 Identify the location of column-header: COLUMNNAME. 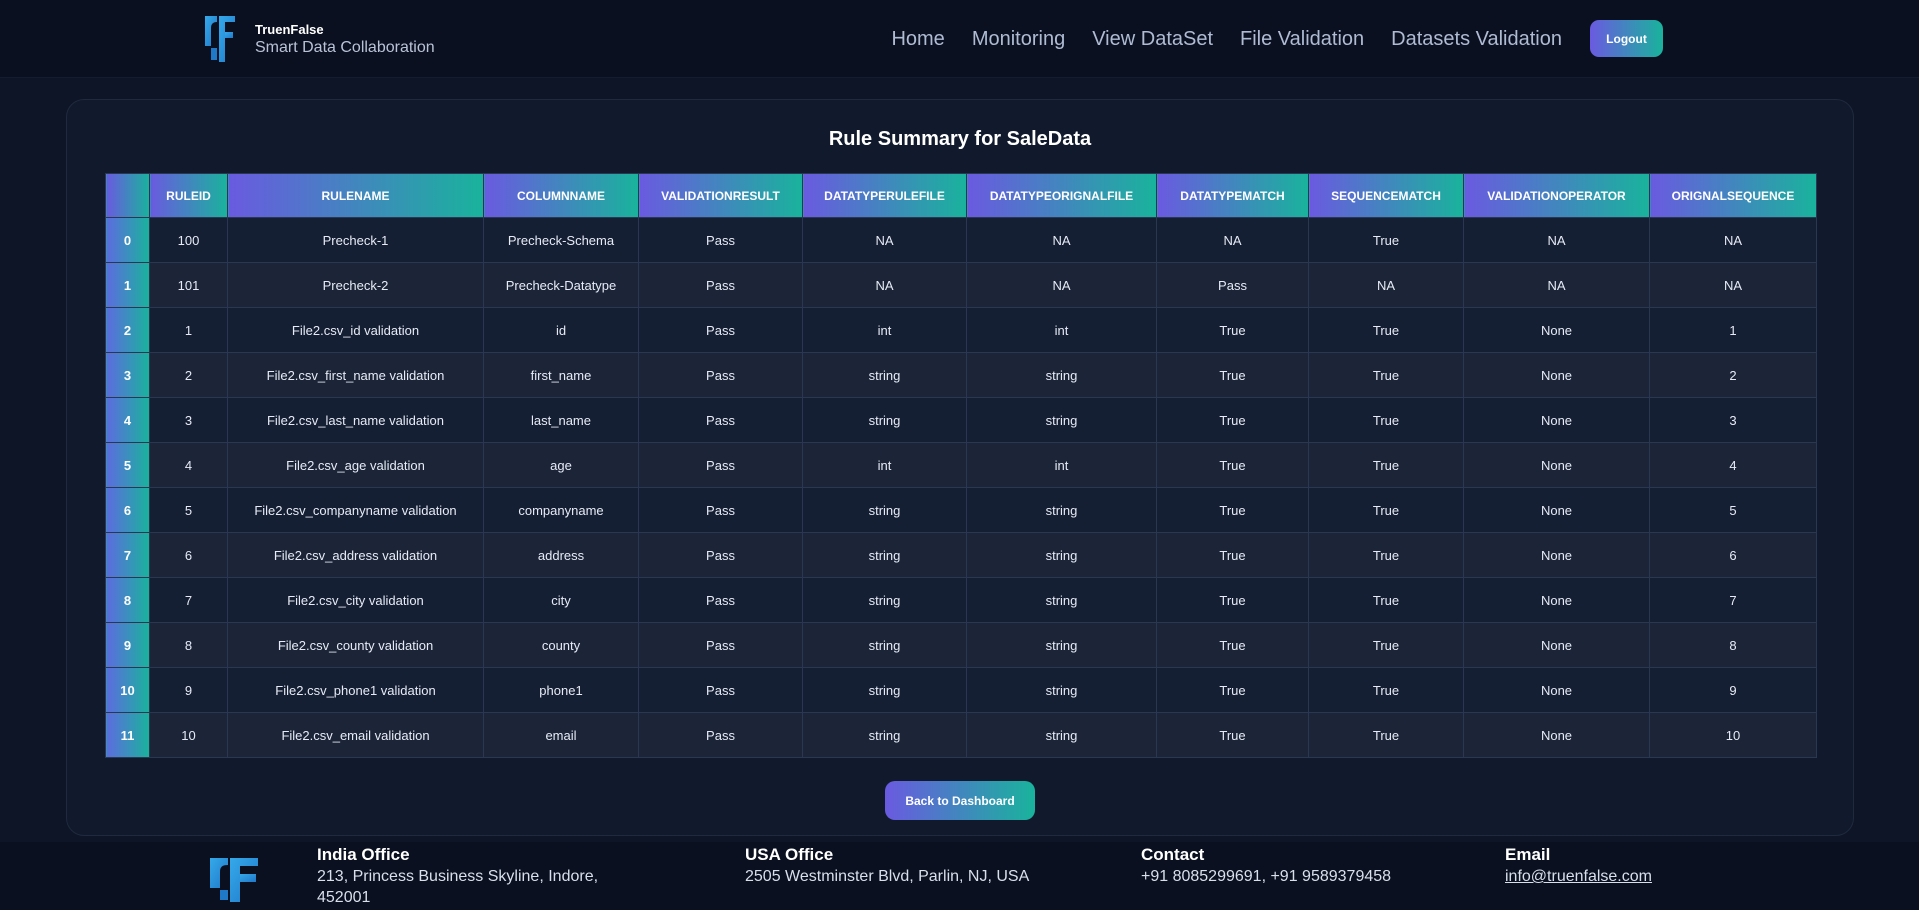
(561, 195).